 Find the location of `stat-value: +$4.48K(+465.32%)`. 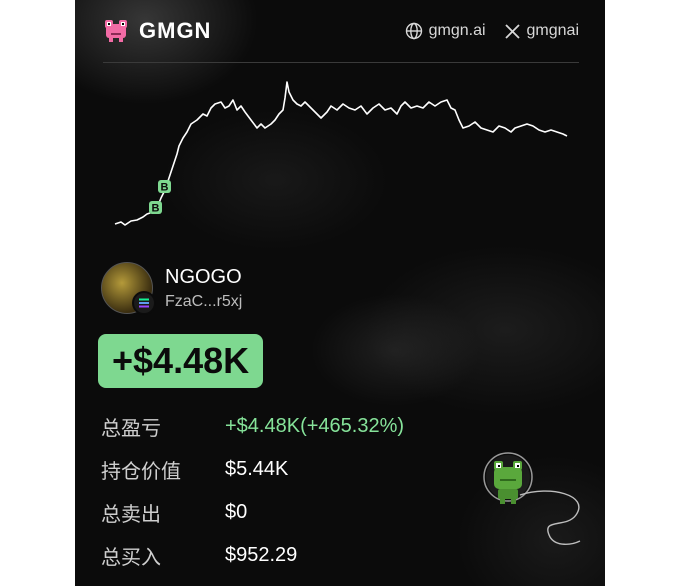

stat-value: +$4.48K(+465.32%) is located at coordinates (315, 426).